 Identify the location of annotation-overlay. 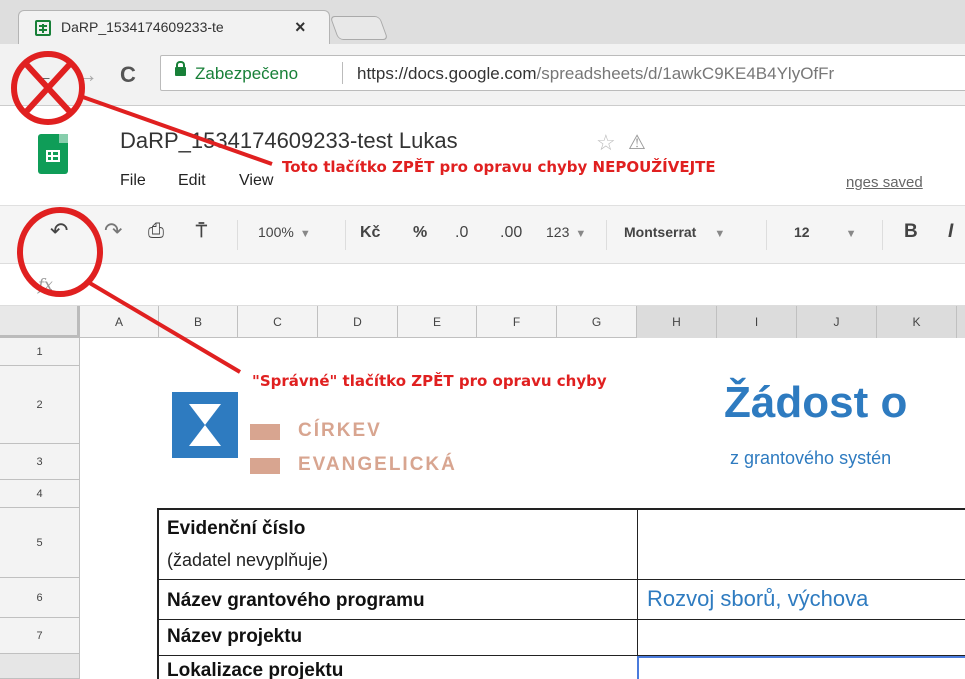
(142, 212).